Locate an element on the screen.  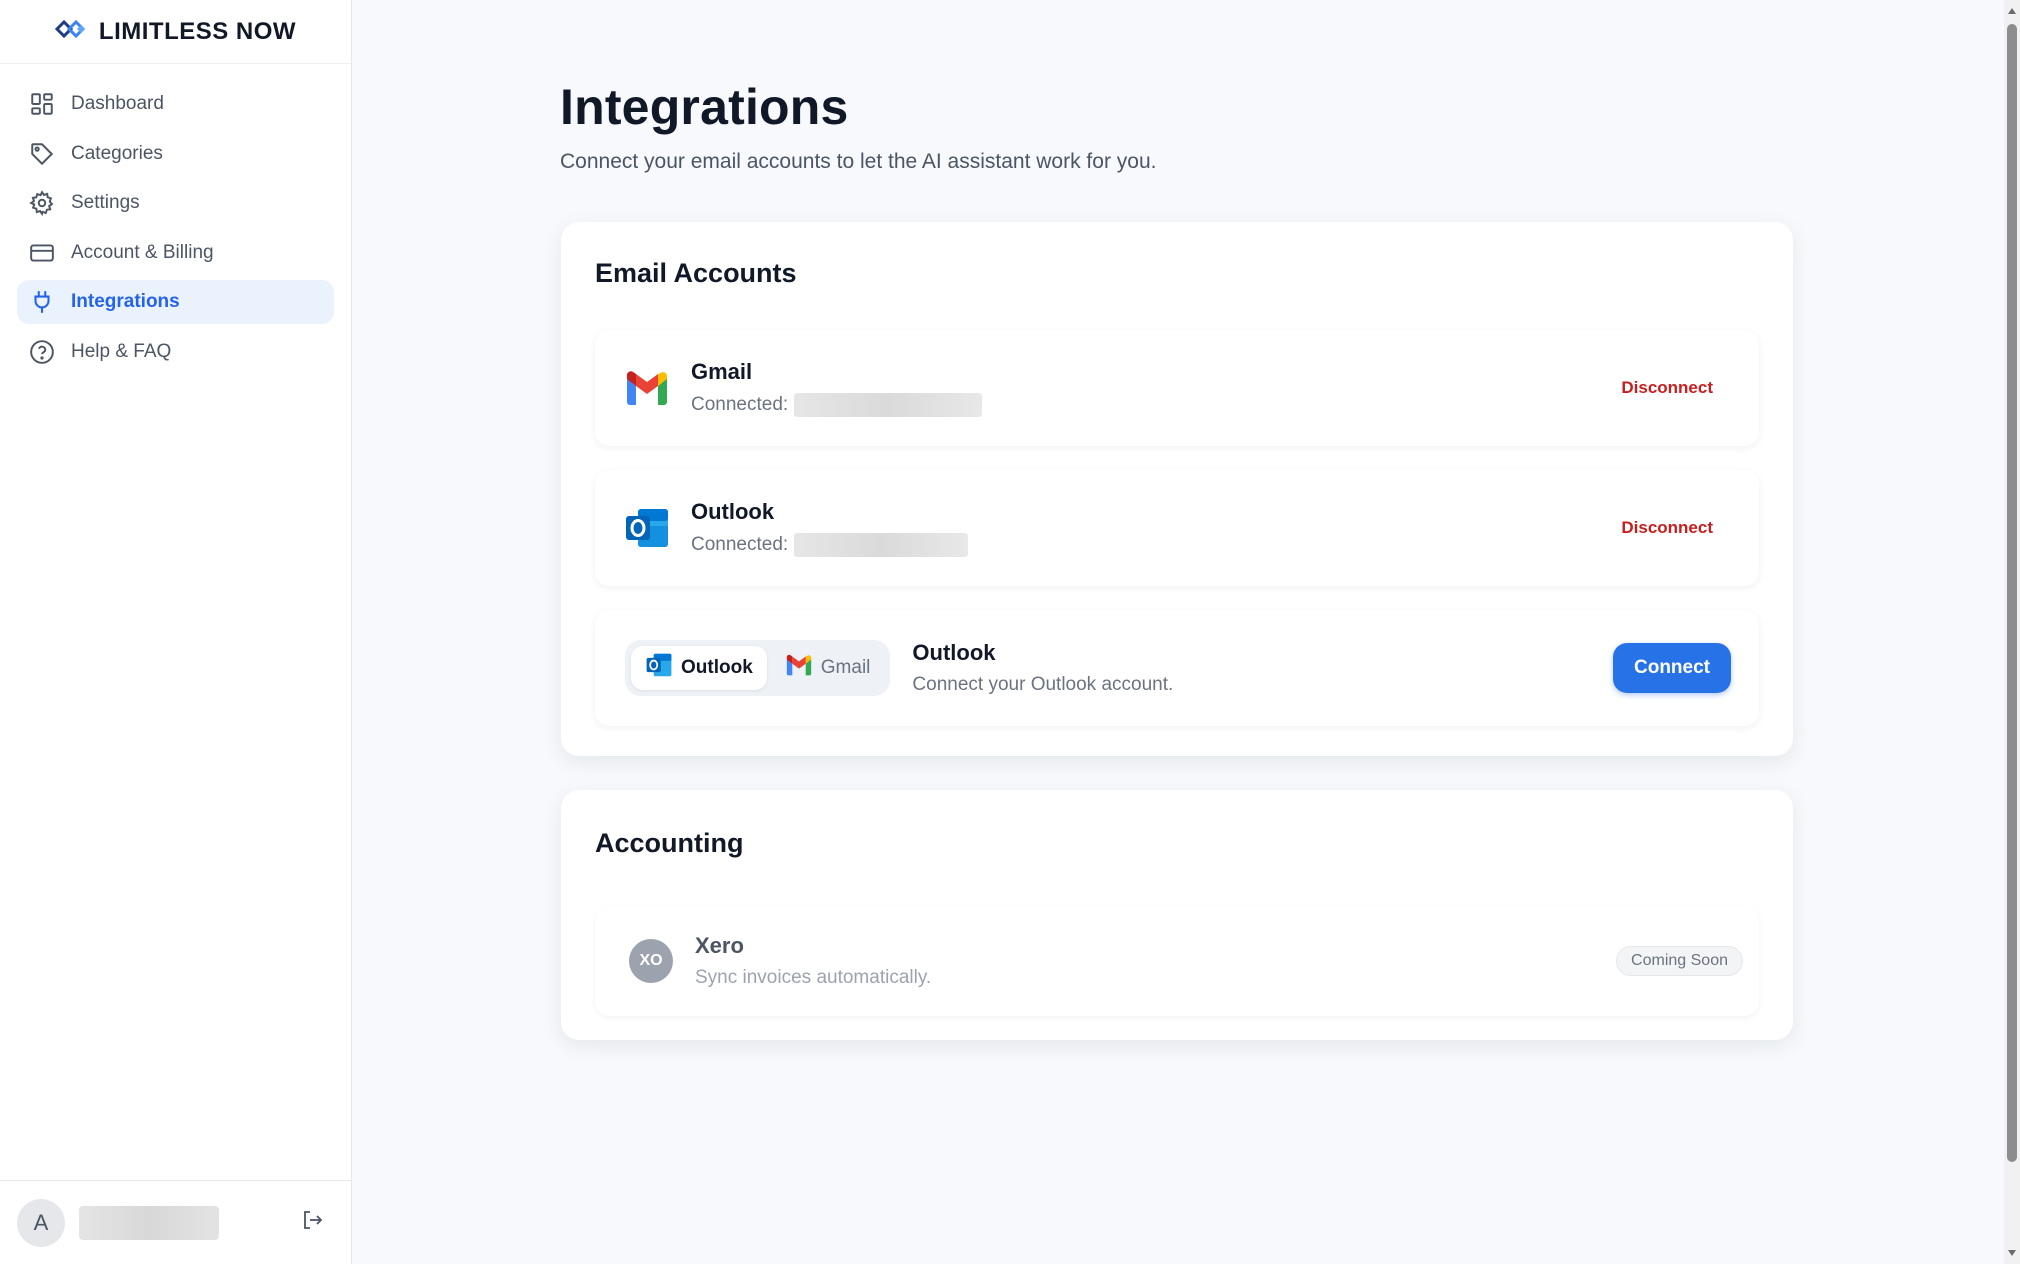
sidebar-item-help-faq: Help & FAQ is located at coordinates (175, 352).